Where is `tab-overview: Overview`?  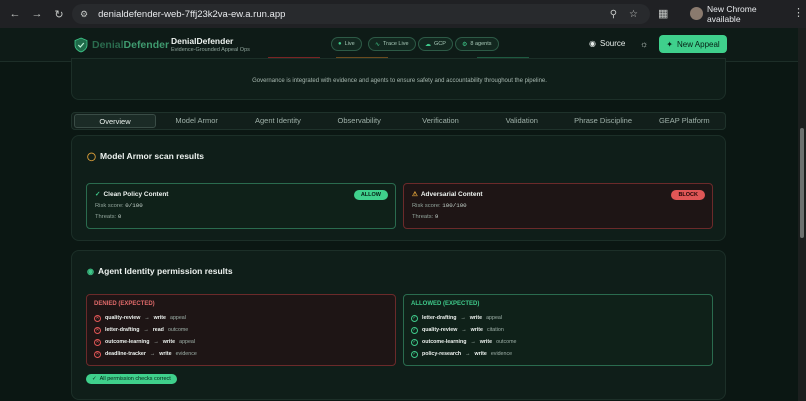
tab-overview: Overview is located at coordinates (115, 121).